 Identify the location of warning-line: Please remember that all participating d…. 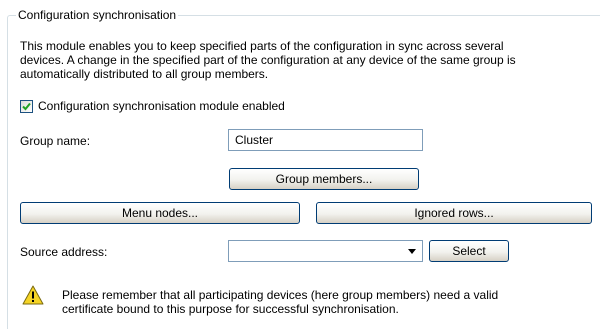
(280, 295).